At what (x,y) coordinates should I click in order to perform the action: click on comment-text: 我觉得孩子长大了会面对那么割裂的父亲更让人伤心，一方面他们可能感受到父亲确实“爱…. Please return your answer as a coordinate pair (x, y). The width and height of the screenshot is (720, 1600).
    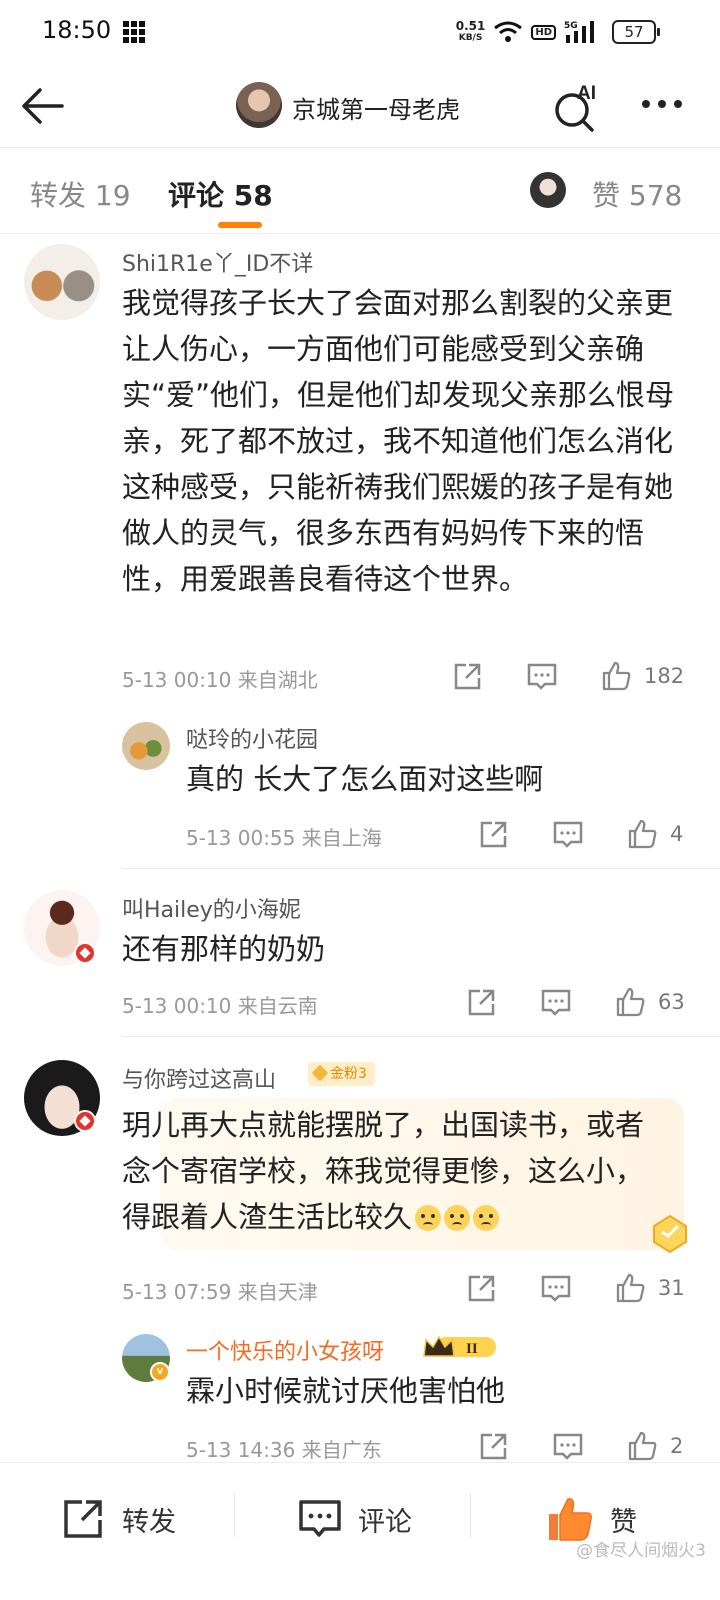
    Looking at the image, I should click on (398, 441).